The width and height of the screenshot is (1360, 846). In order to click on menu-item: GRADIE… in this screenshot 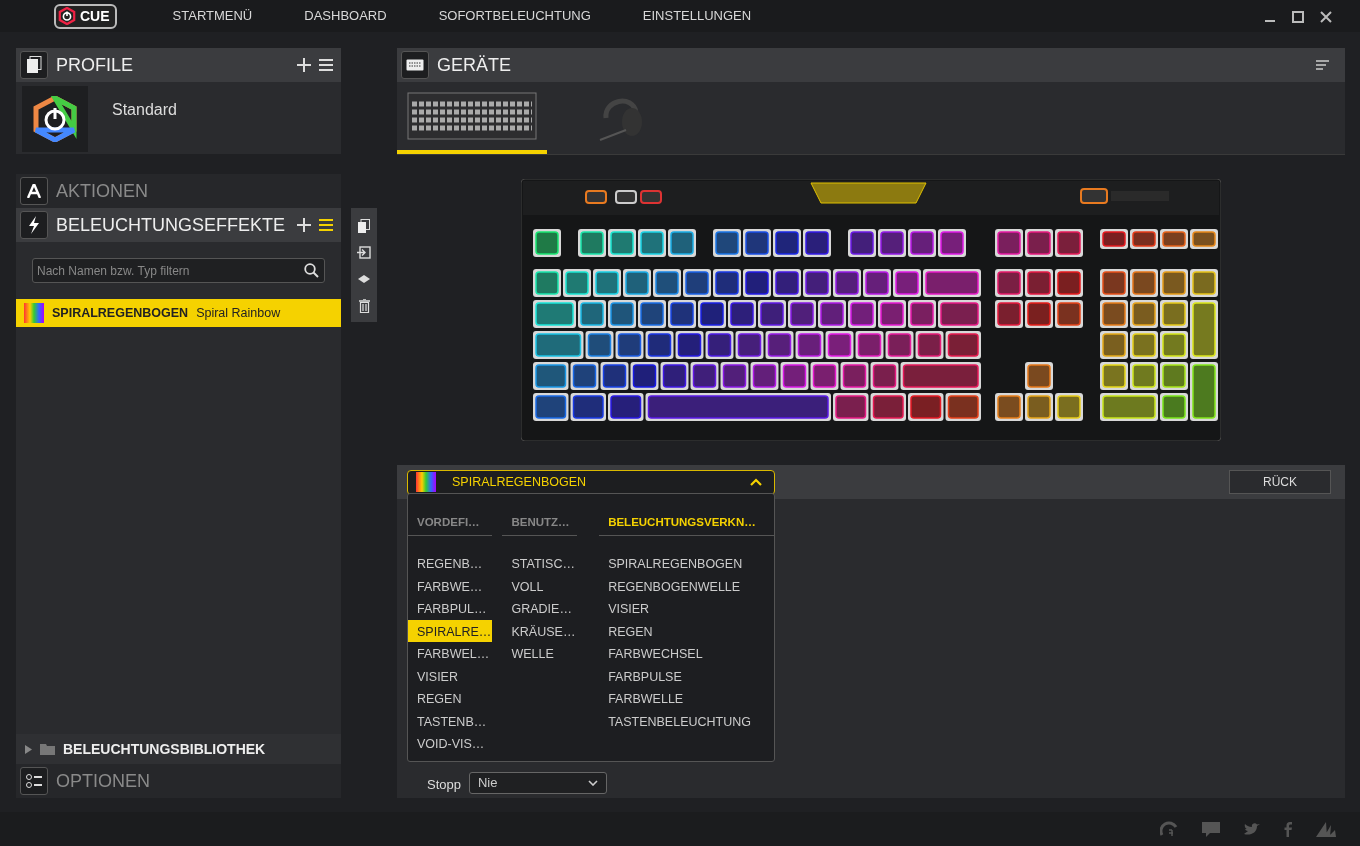, I will do `click(540, 608)`.